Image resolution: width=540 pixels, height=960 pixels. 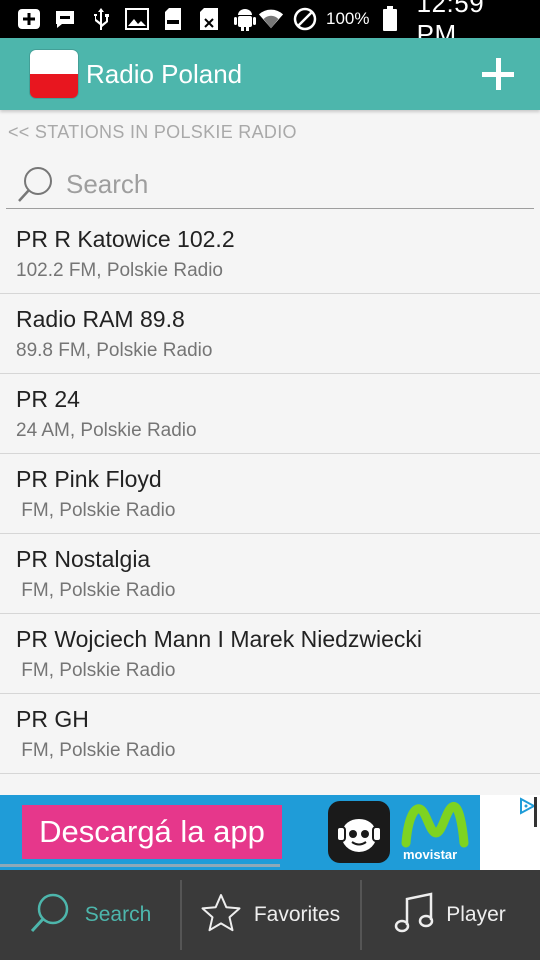 I want to click on music-note-icon, so click(x=414, y=915).